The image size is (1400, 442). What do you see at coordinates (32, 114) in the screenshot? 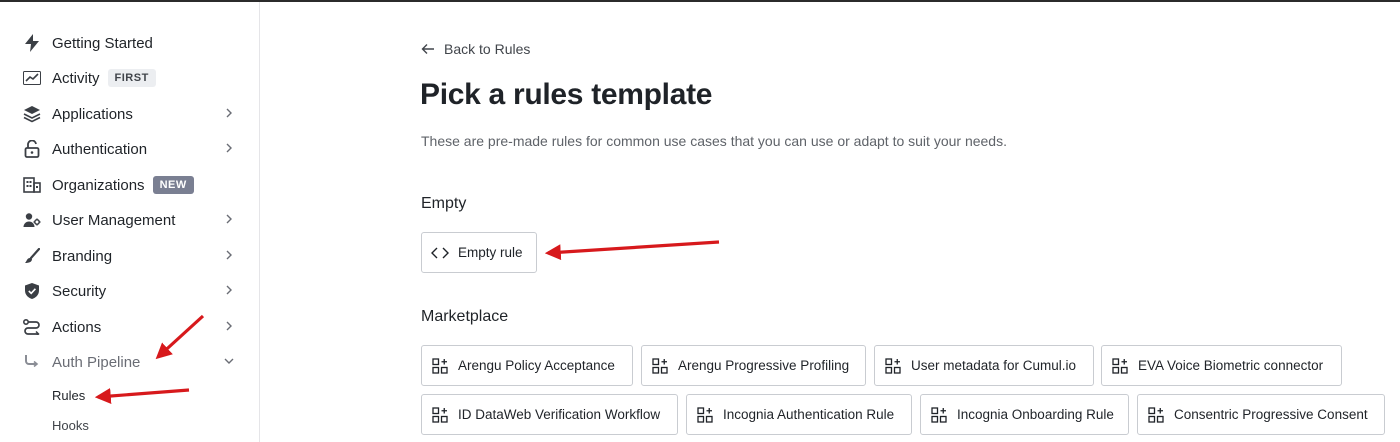
I see `layers-icon` at bounding box center [32, 114].